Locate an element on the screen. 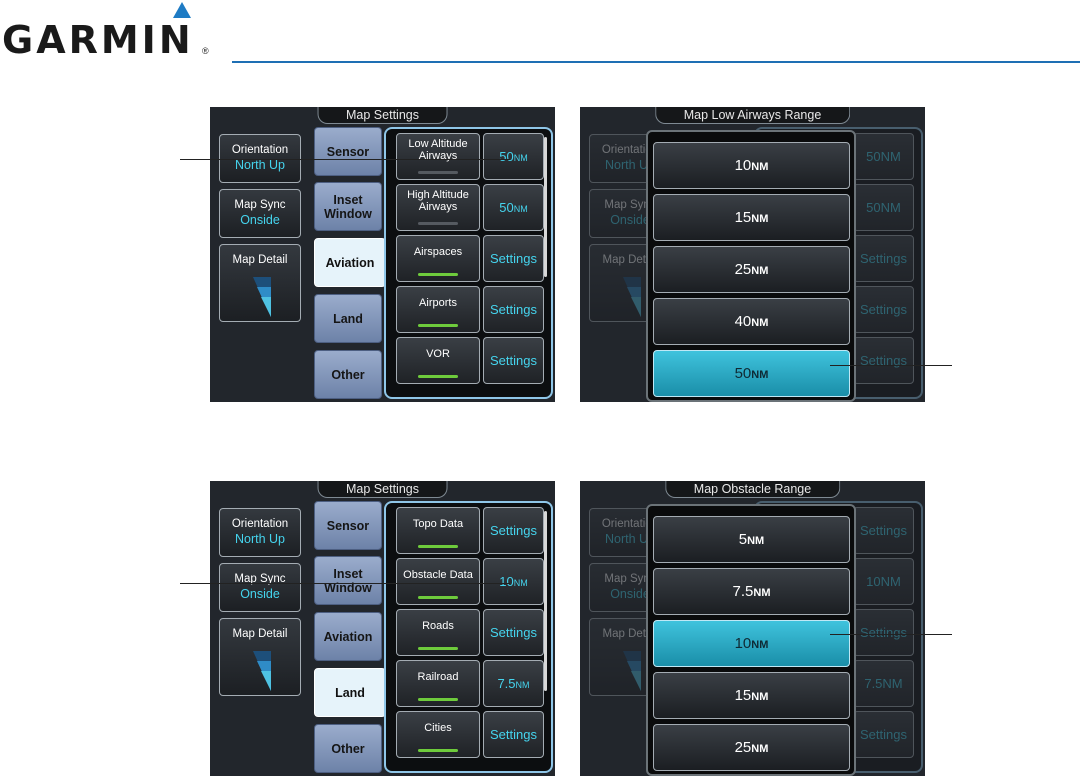 This screenshot has height=776, width=1080. orientation-button: Orientation North Up is located at coordinates (260, 532).